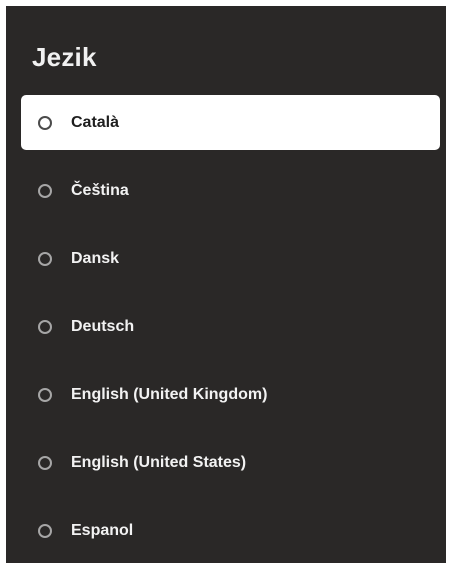 This screenshot has height=569, width=452. I want to click on language-option-label: English (United States), so click(159, 462).